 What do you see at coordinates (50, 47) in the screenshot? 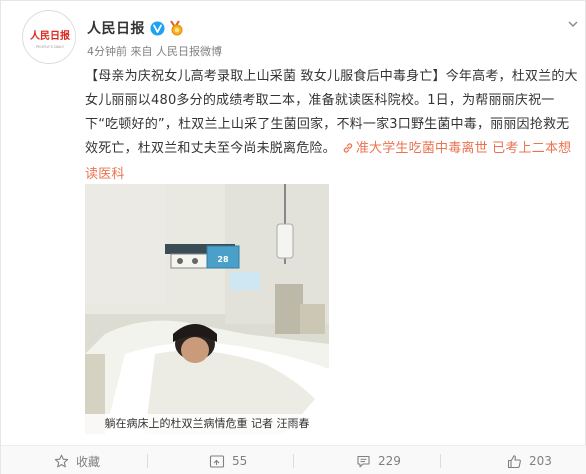
I see `logo-subtext: PEOPLE'S DAILY` at bounding box center [50, 47].